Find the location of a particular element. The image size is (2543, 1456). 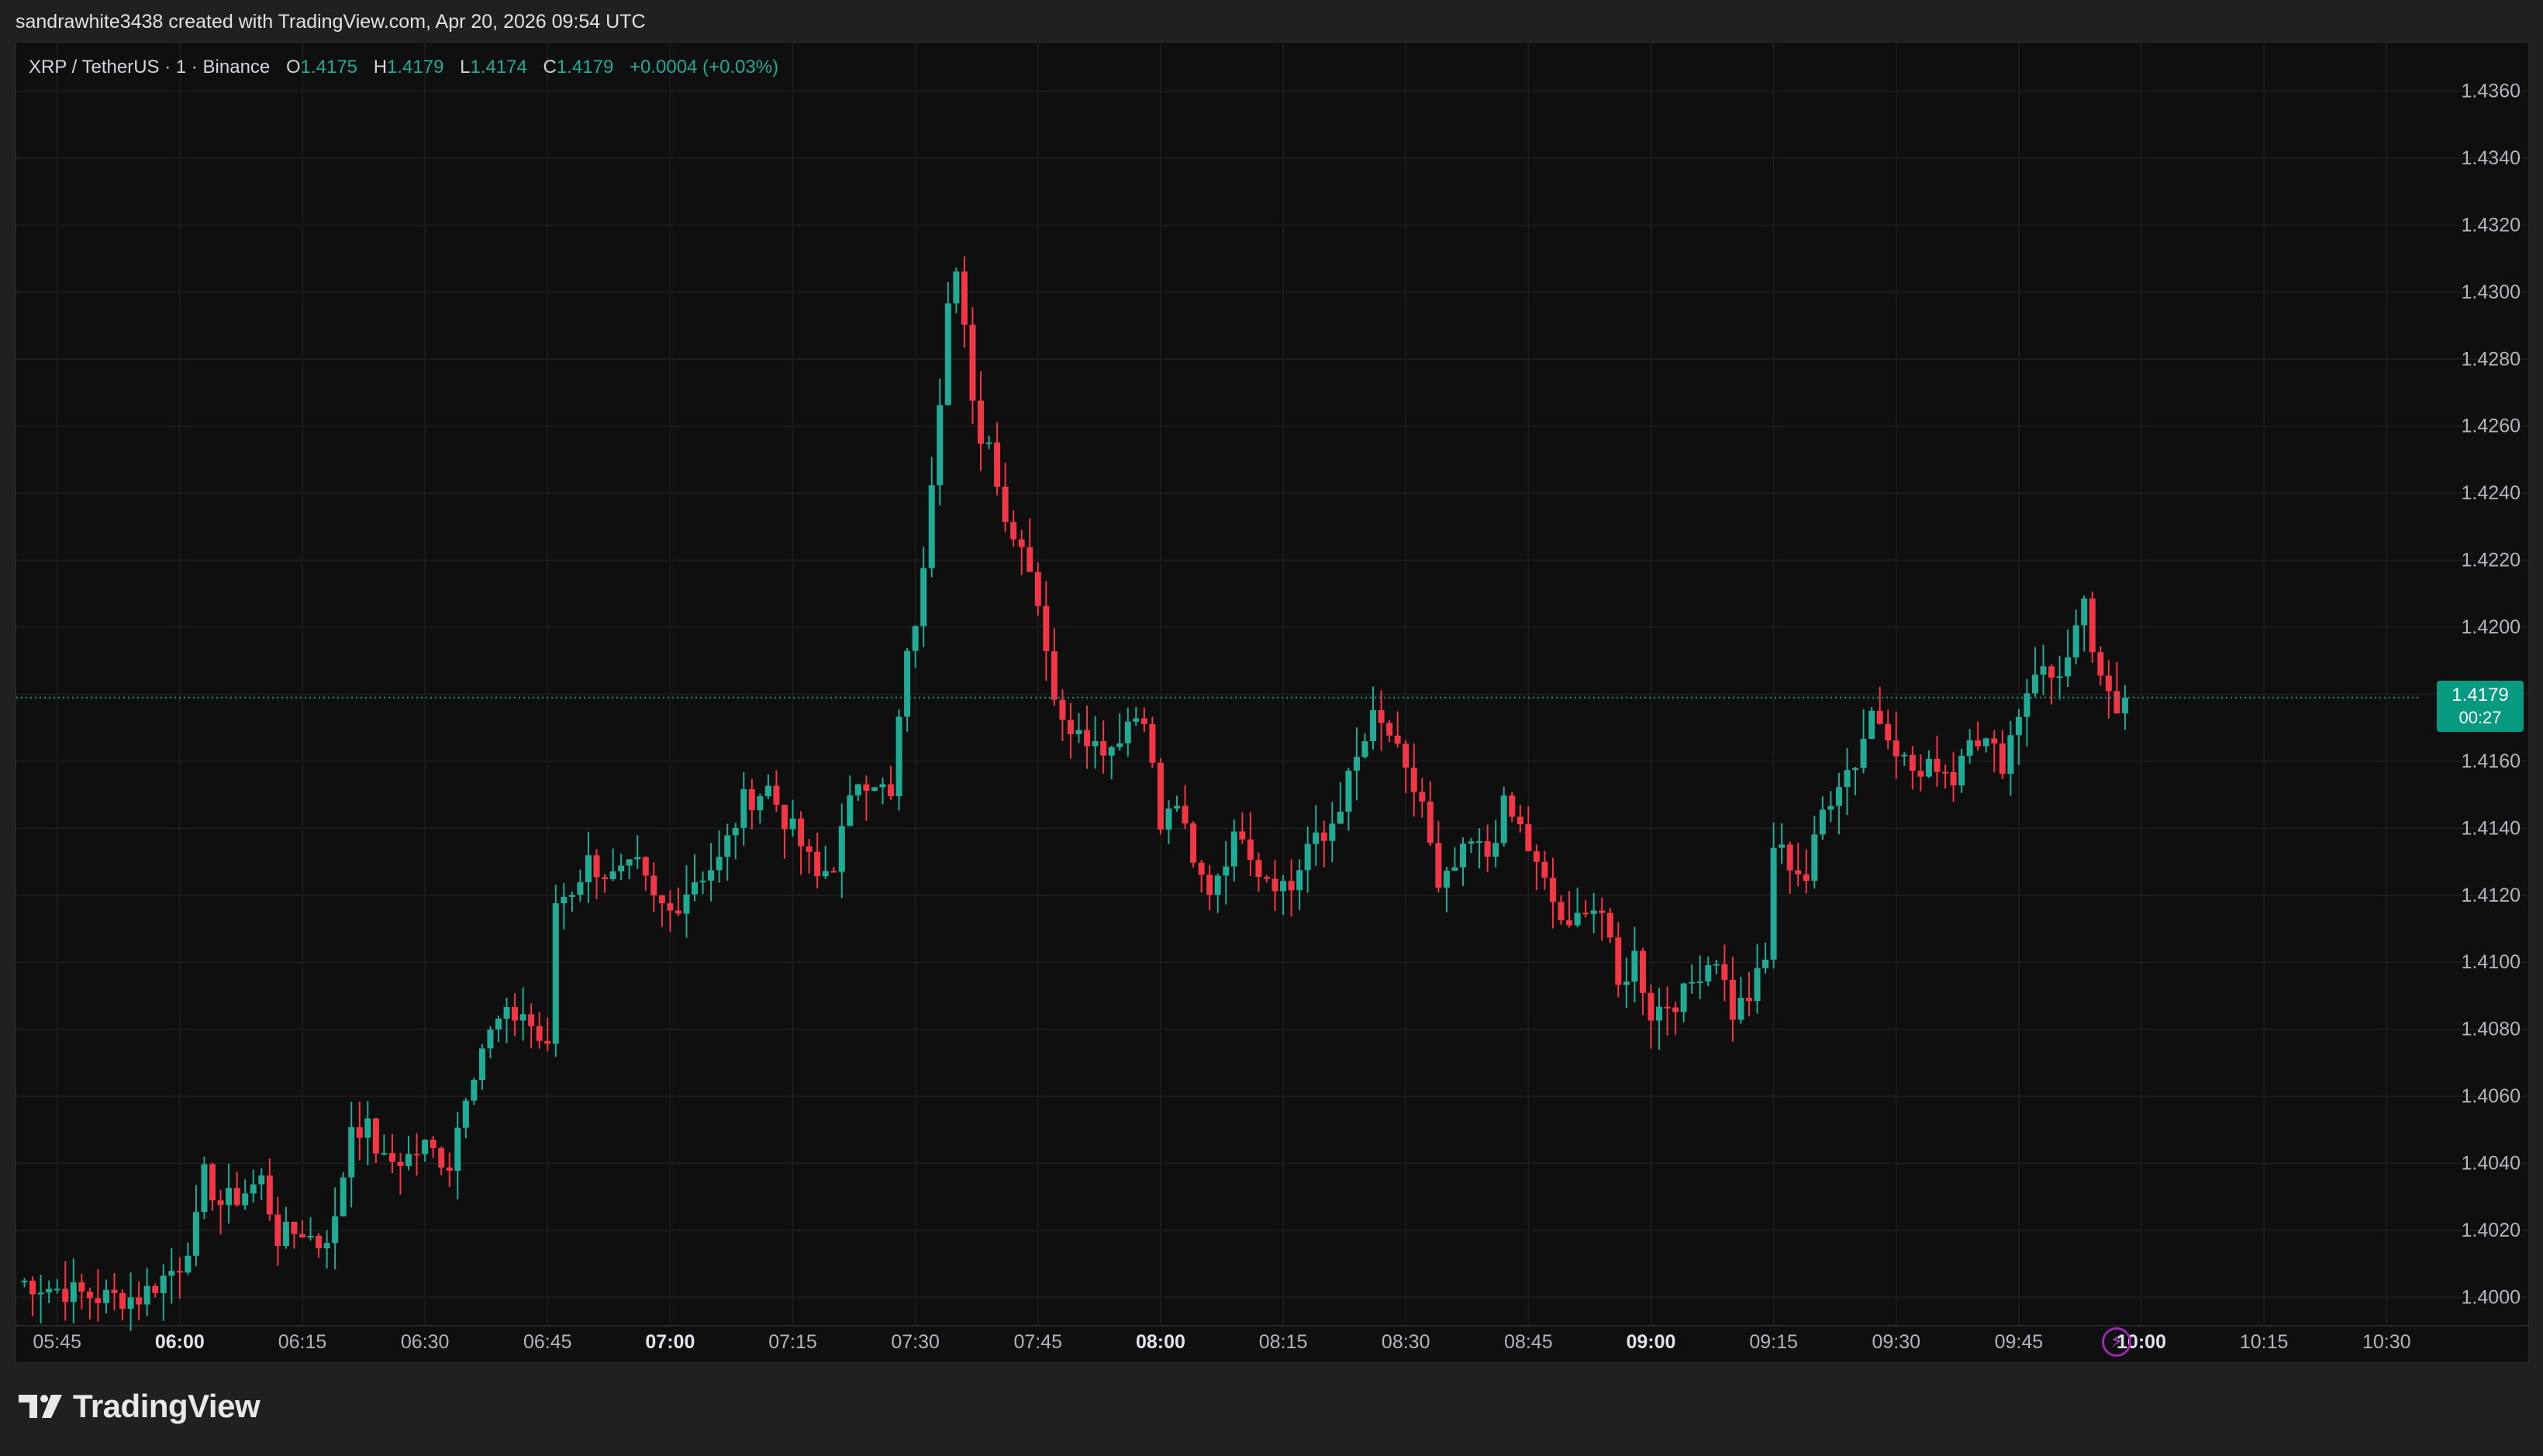

y-tick-label: 1.4340 is located at coordinates (2491, 158).